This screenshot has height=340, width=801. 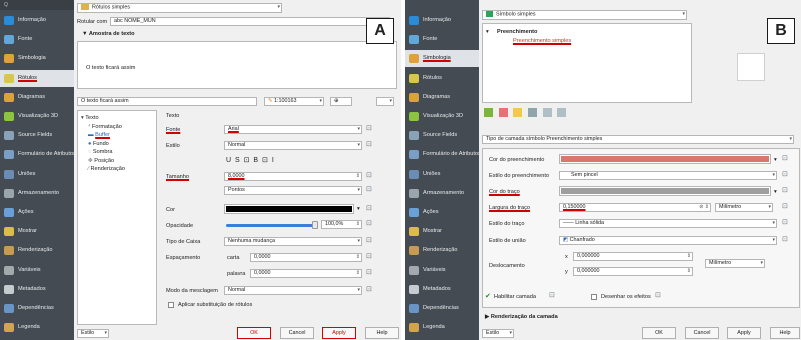 I want to click on modo-select: Normal ▾, so click(x=293, y=290).